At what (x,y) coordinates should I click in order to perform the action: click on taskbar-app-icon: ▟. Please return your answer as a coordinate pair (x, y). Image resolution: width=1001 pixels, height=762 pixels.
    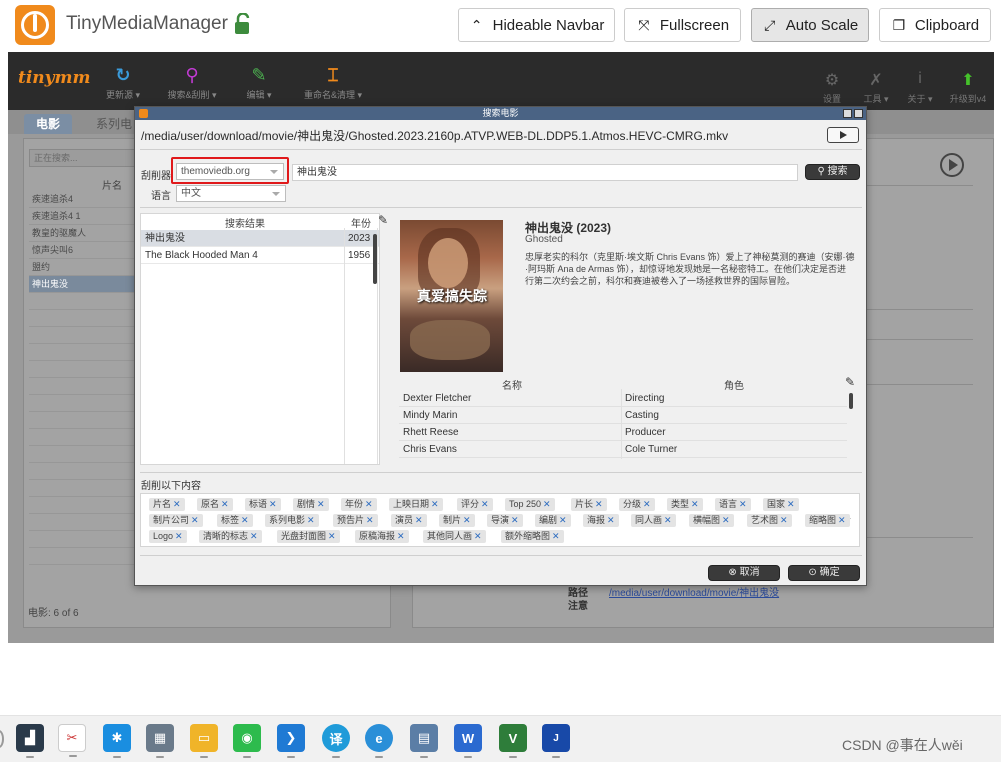
    Looking at the image, I should click on (30, 741).